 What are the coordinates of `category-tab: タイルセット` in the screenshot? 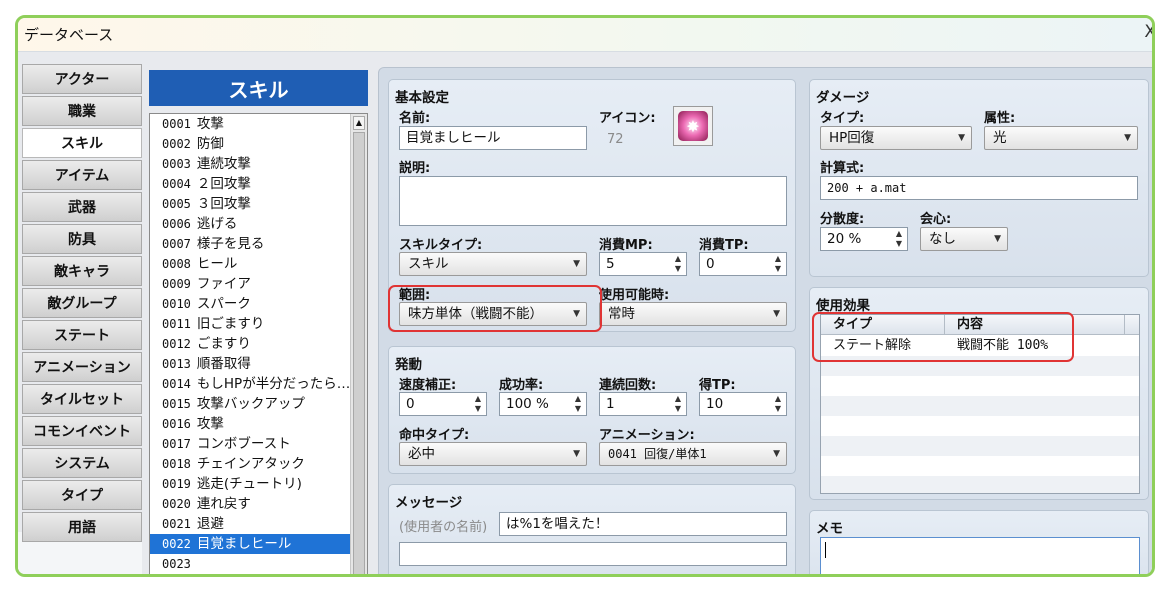 It's located at (82, 399).